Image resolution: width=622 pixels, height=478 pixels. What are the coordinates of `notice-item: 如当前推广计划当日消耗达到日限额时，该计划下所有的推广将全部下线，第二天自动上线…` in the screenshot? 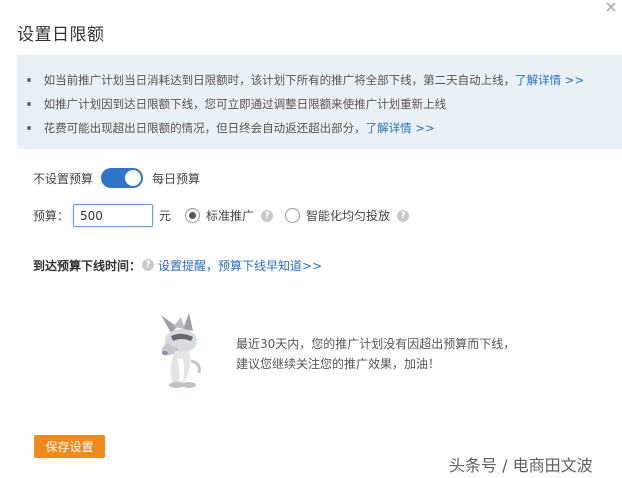 It's located at (305, 80).